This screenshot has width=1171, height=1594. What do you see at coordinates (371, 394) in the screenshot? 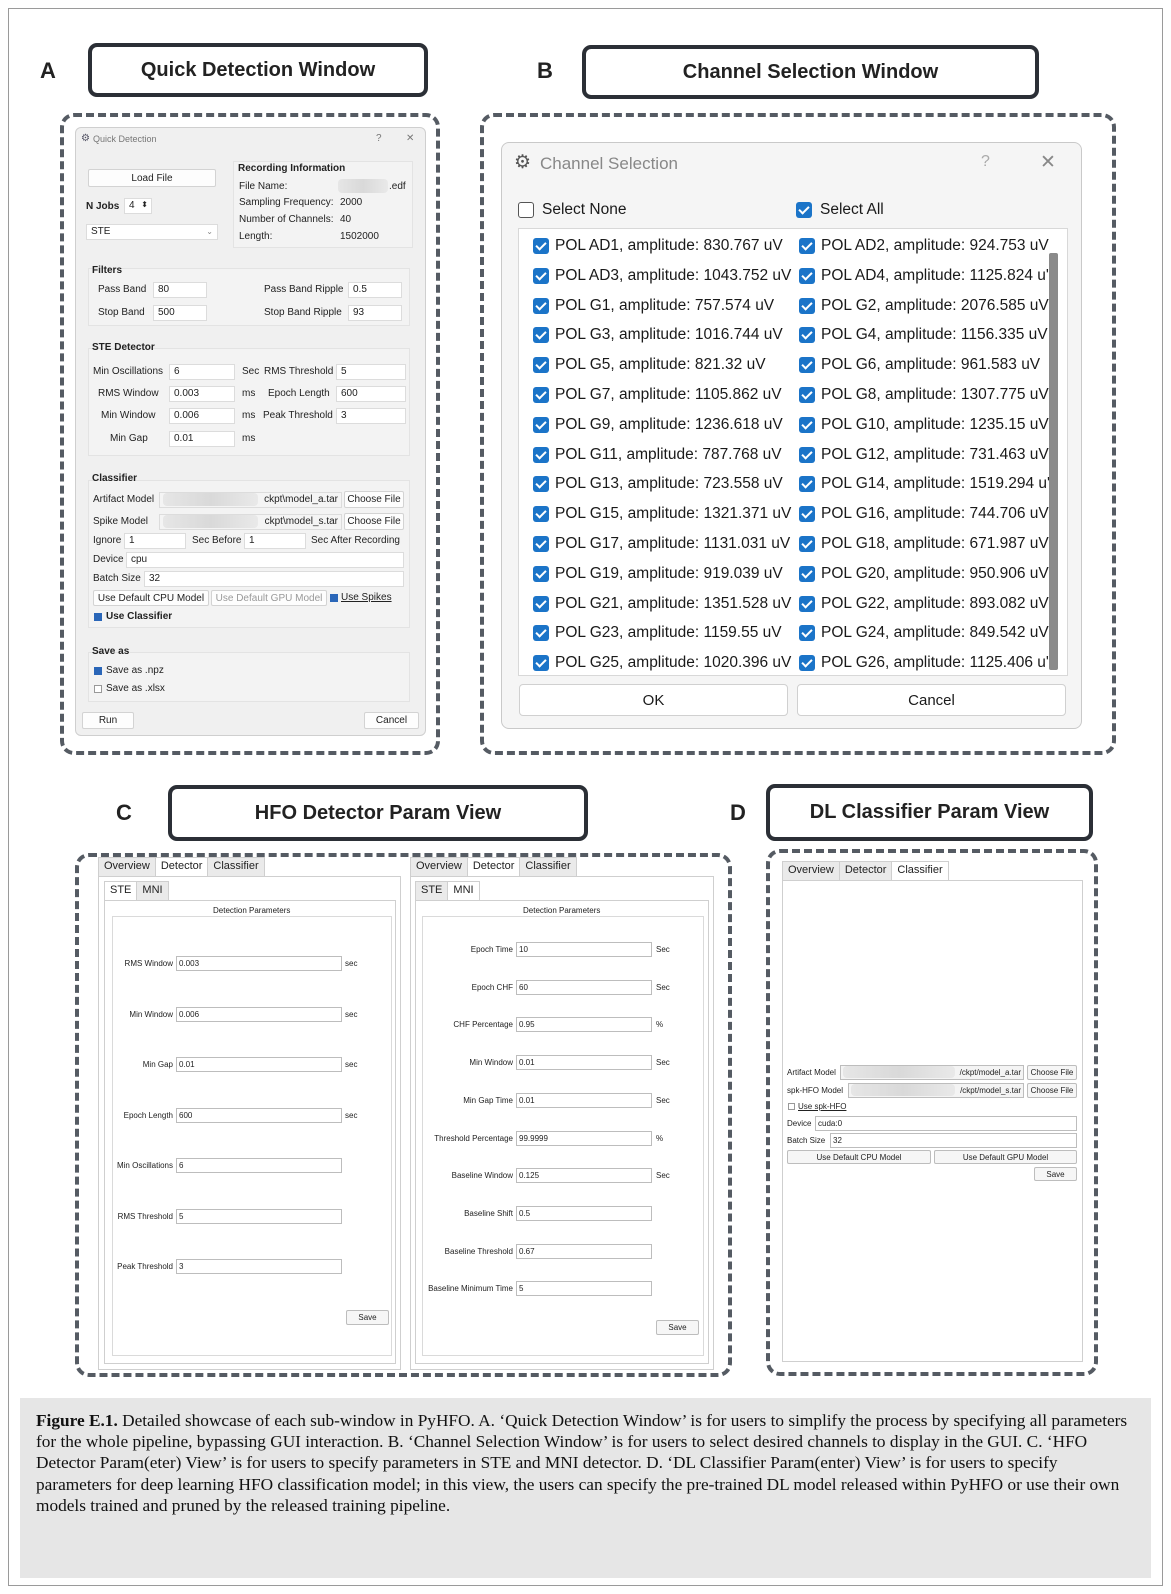
I see `epoch-len-input: 600` at bounding box center [371, 394].